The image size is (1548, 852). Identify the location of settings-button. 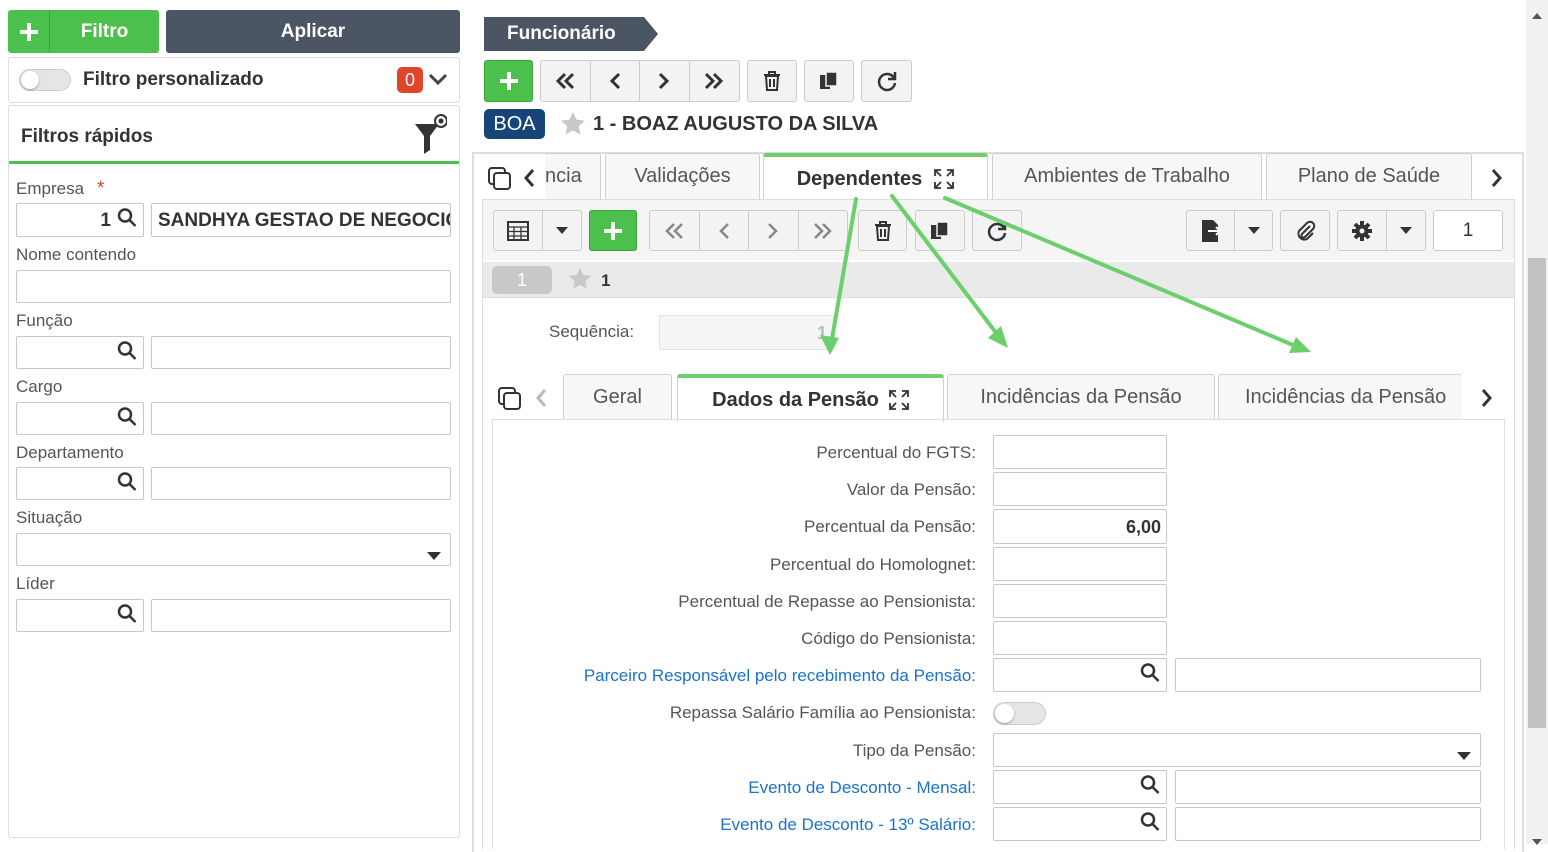
(1363, 230).